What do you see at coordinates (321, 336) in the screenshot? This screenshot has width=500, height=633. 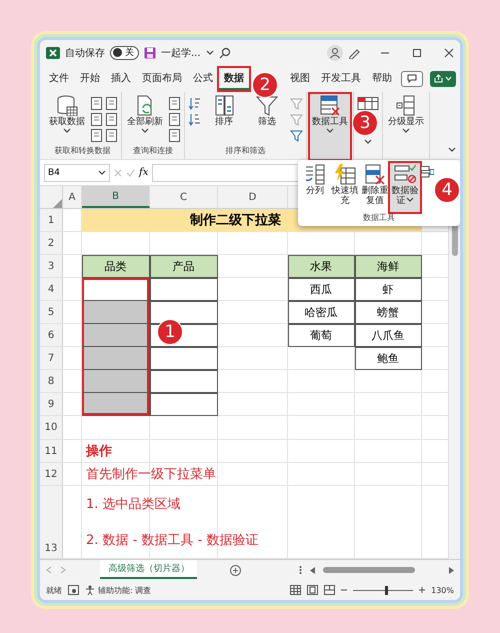 I see `table-cell: 葡萄` at bounding box center [321, 336].